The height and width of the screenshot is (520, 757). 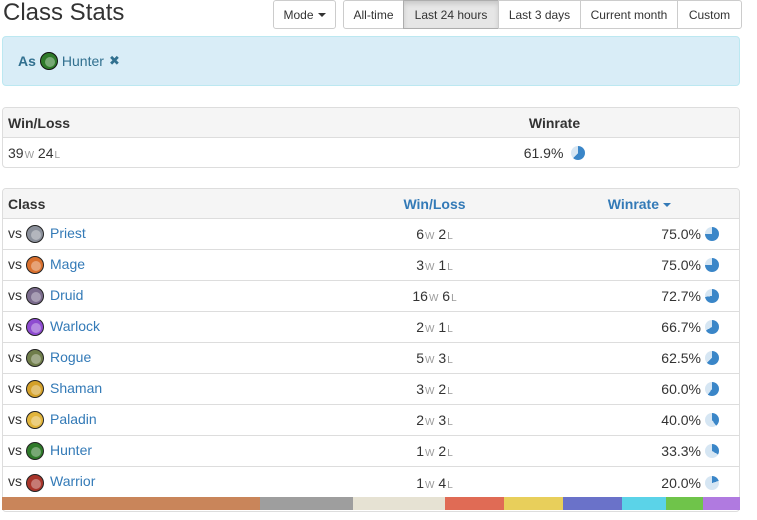 What do you see at coordinates (434, 327) in the screenshot?
I see `winloss-cell: 2W 1L` at bounding box center [434, 327].